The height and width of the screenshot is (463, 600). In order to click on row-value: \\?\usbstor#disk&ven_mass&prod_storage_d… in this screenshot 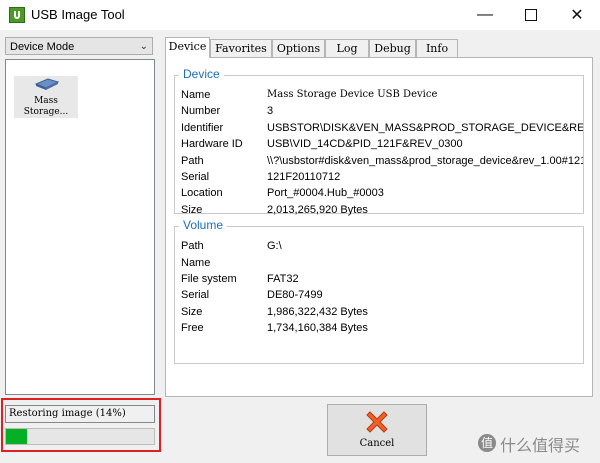, I will do `click(425, 161)`.